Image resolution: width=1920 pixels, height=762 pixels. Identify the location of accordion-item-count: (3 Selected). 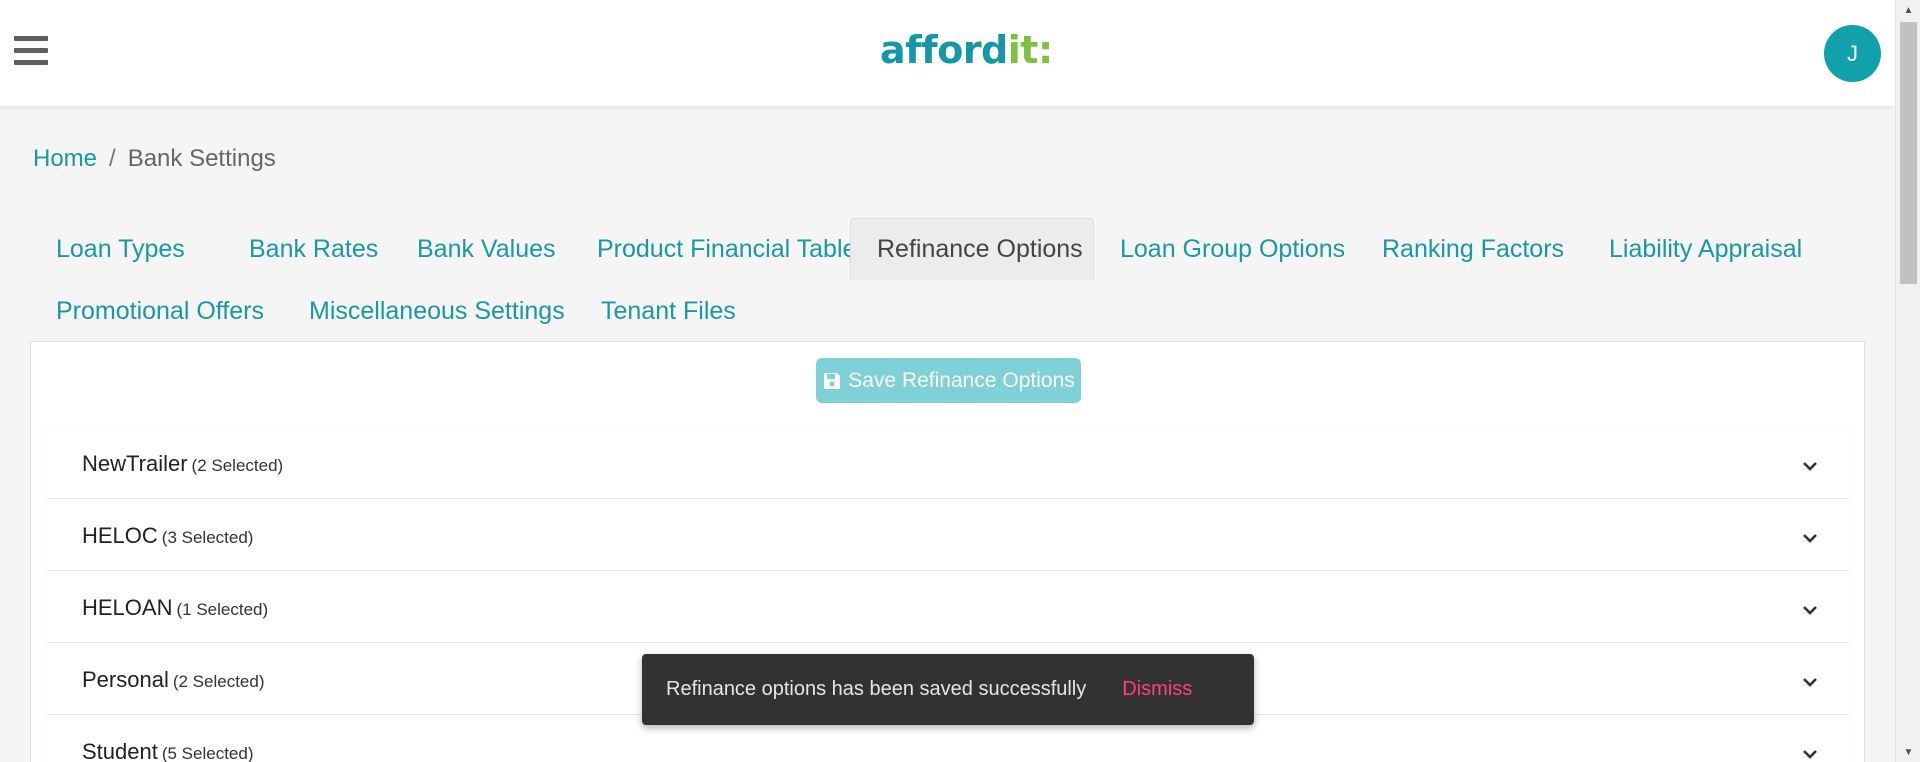
(207, 537).